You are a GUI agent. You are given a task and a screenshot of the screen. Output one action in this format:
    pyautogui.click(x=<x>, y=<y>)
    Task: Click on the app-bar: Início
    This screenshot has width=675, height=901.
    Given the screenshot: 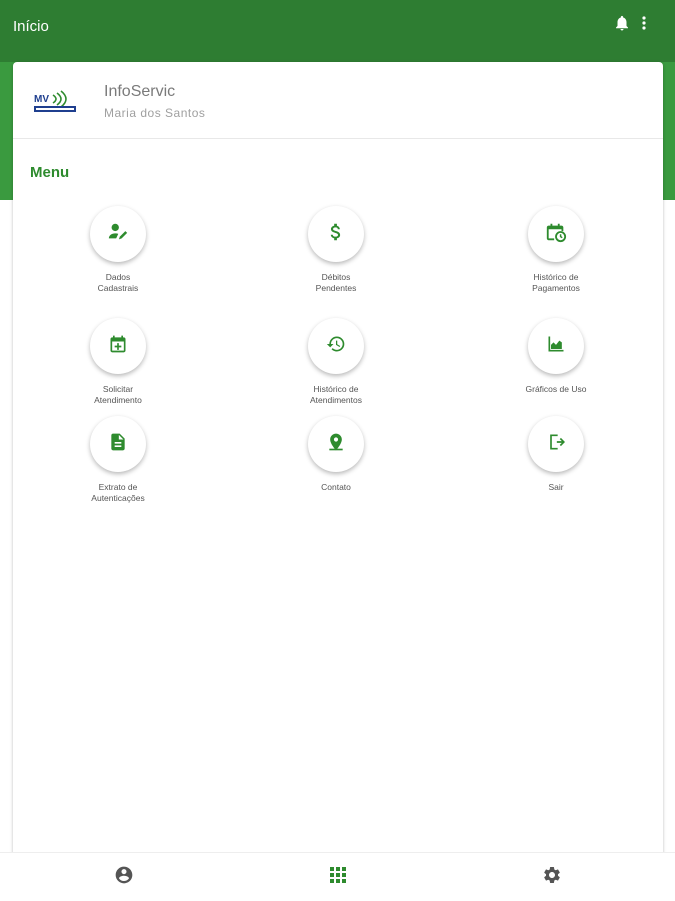 What is the action you would take?
    pyautogui.click(x=337, y=31)
    